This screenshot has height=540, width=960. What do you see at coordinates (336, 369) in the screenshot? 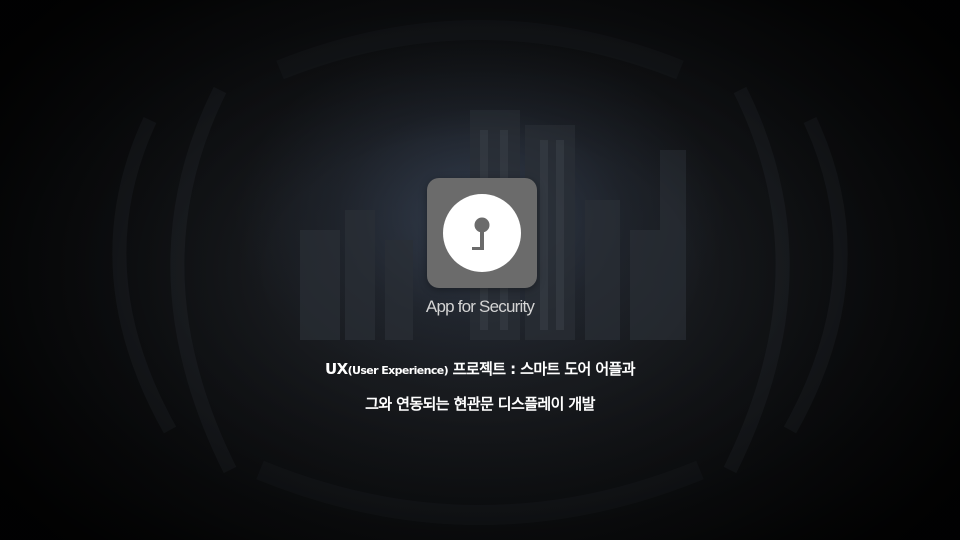
I see `ux-label: UX` at bounding box center [336, 369].